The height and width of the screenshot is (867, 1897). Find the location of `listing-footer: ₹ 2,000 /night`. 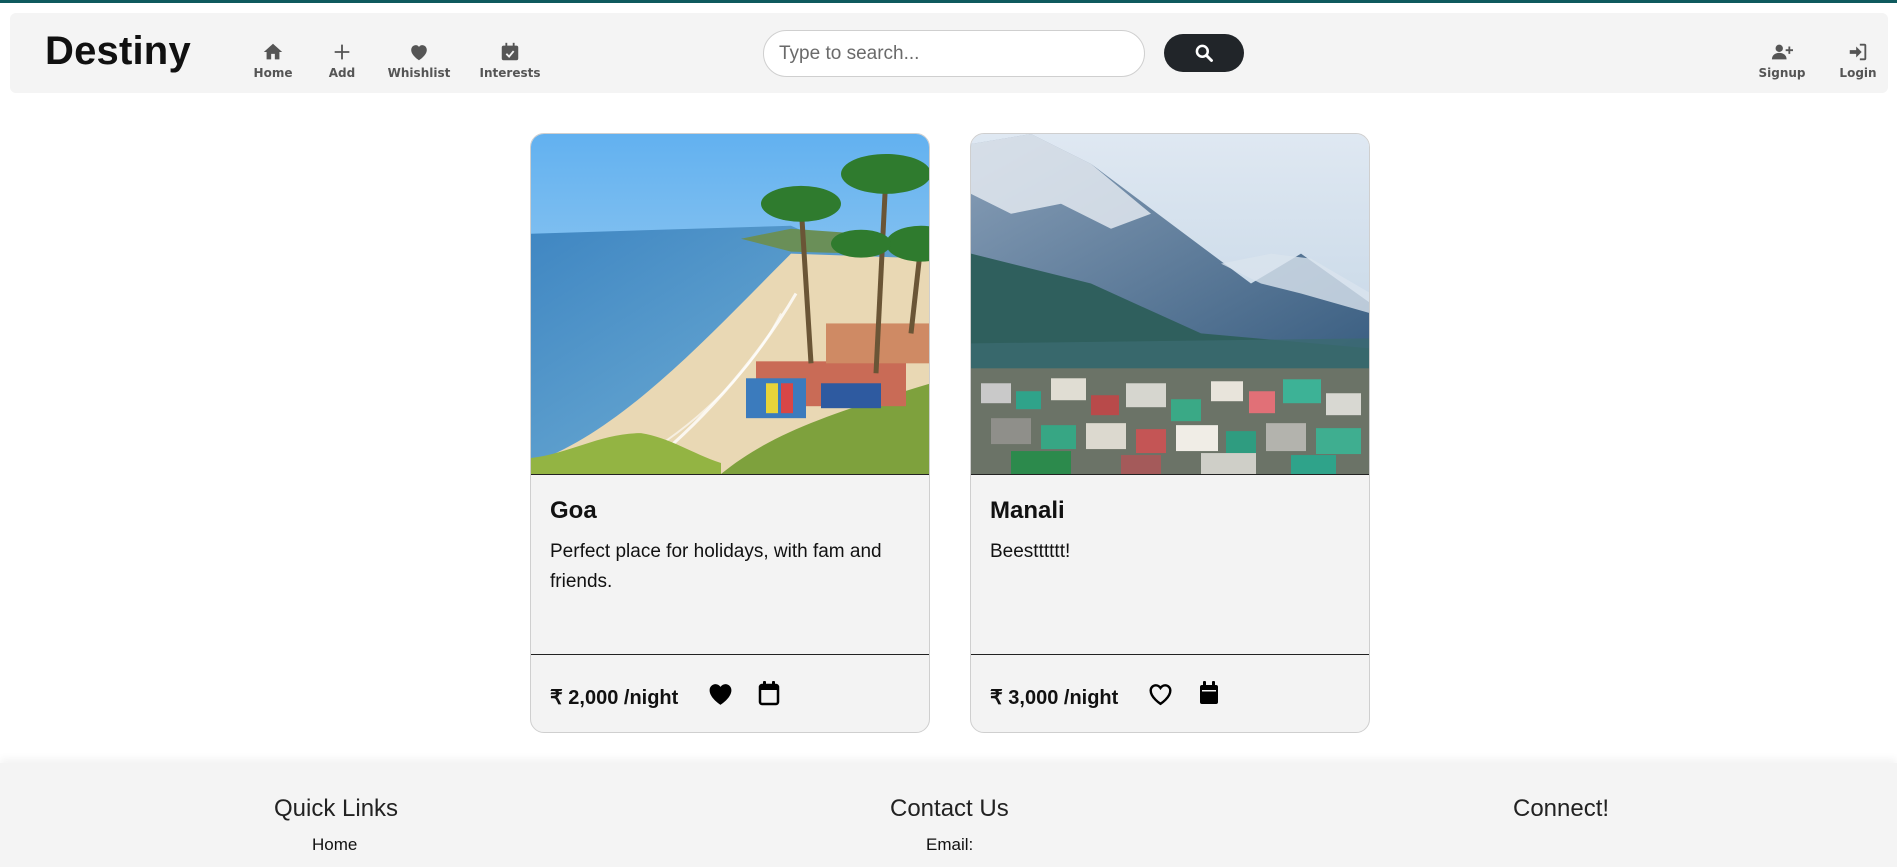

listing-footer: ₹ 2,000 /night is located at coordinates (730, 693).